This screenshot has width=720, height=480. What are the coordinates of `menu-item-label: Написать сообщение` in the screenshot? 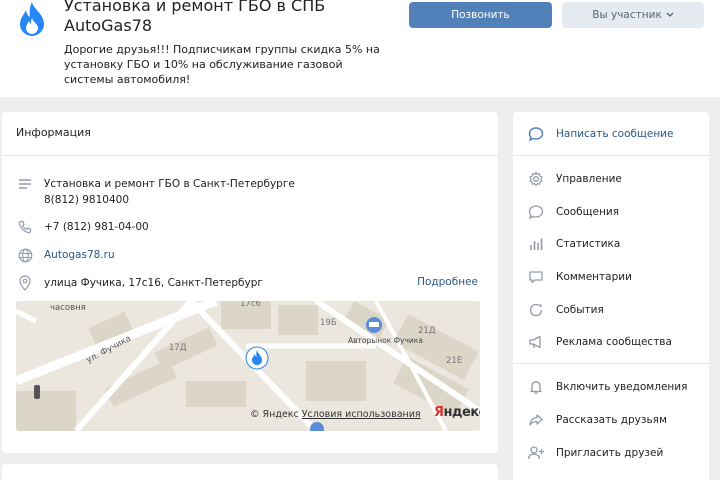 It's located at (615, 134).